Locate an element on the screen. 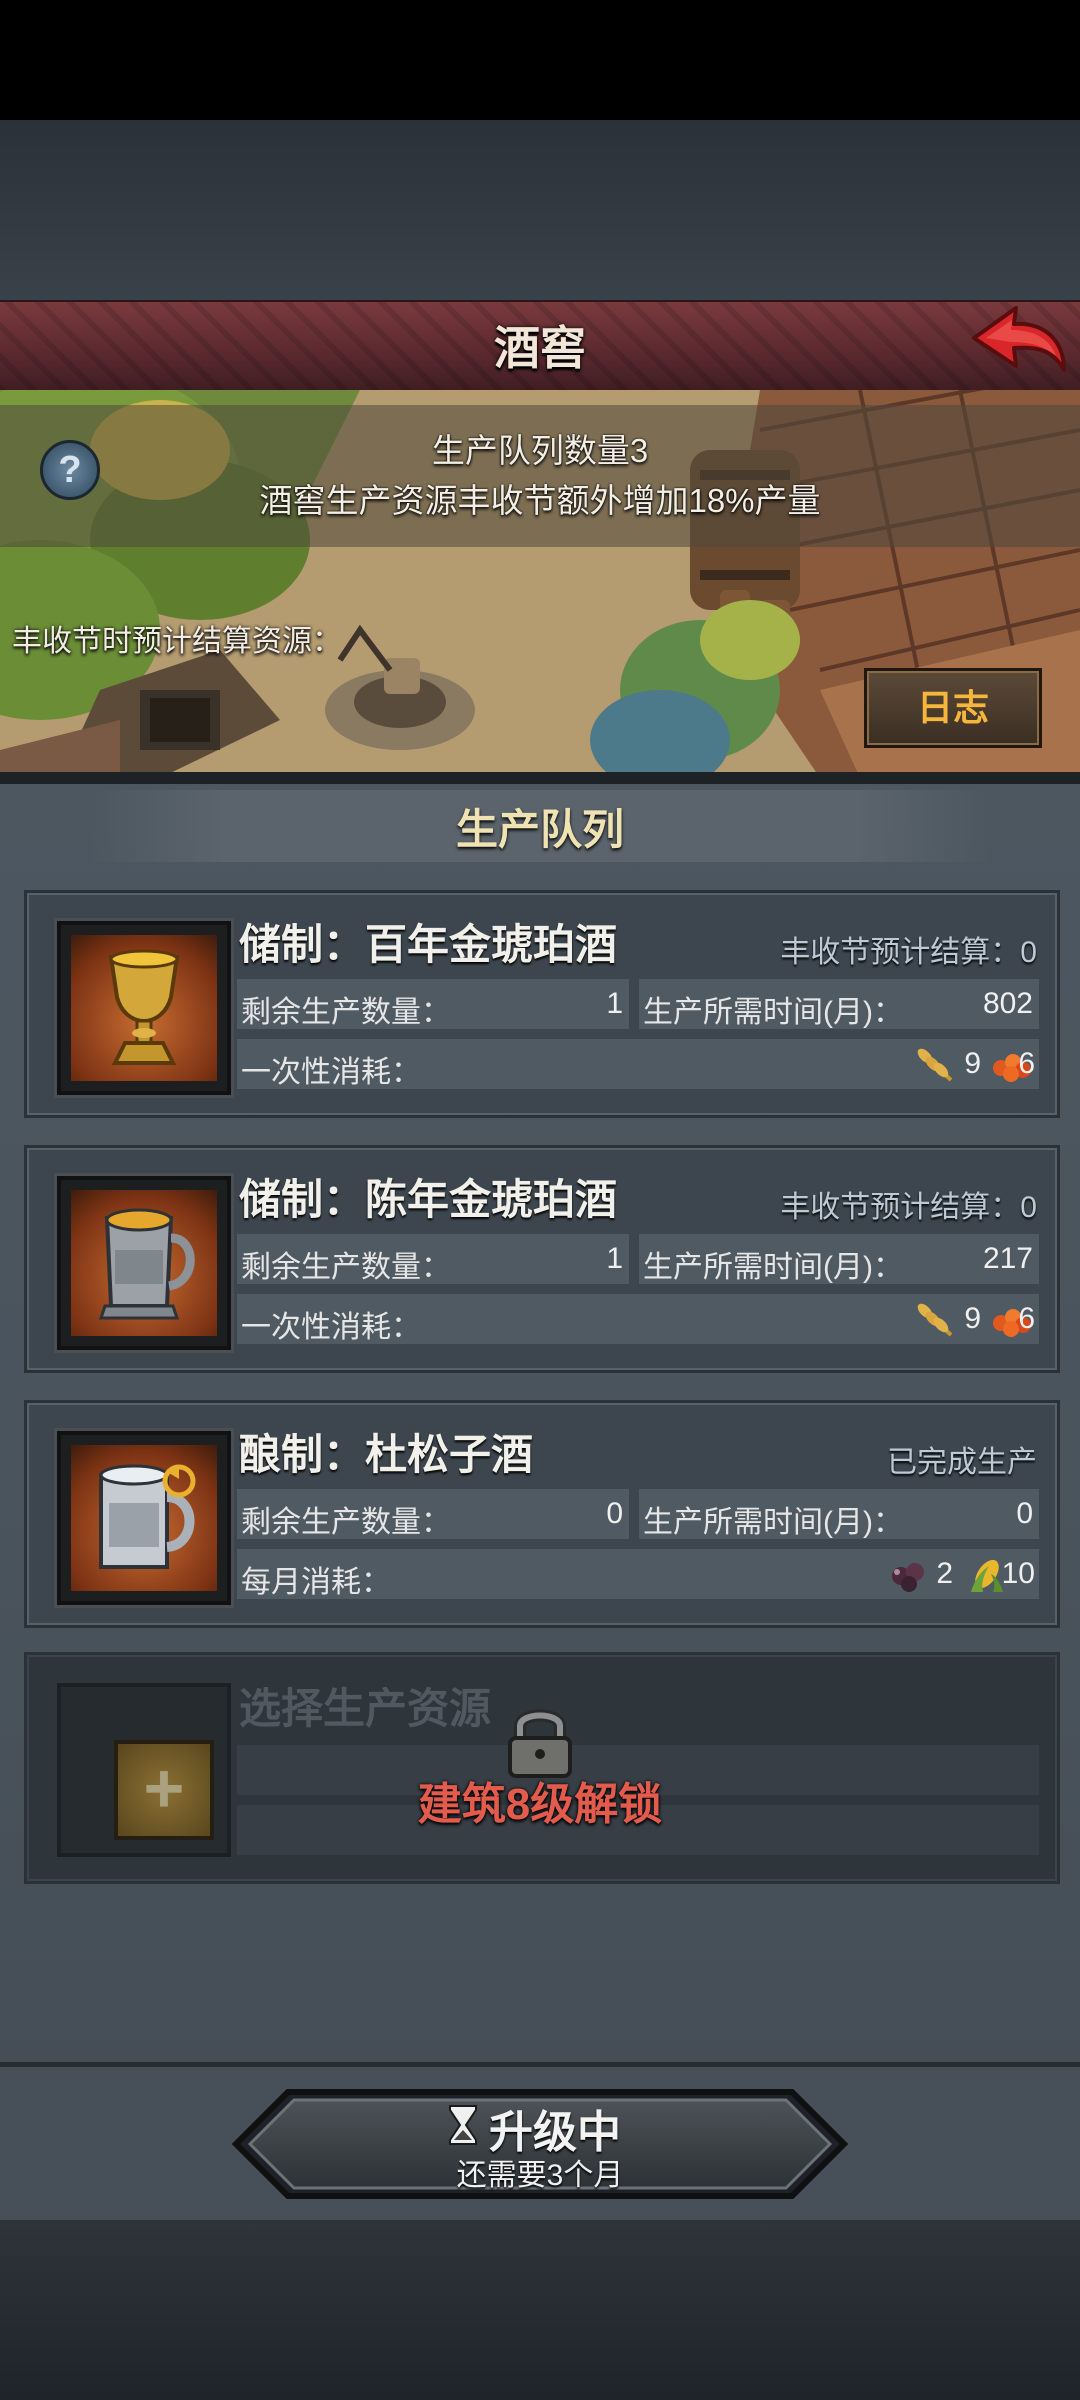  queue-title: 生产队列 is located at coordinates (539, 829).